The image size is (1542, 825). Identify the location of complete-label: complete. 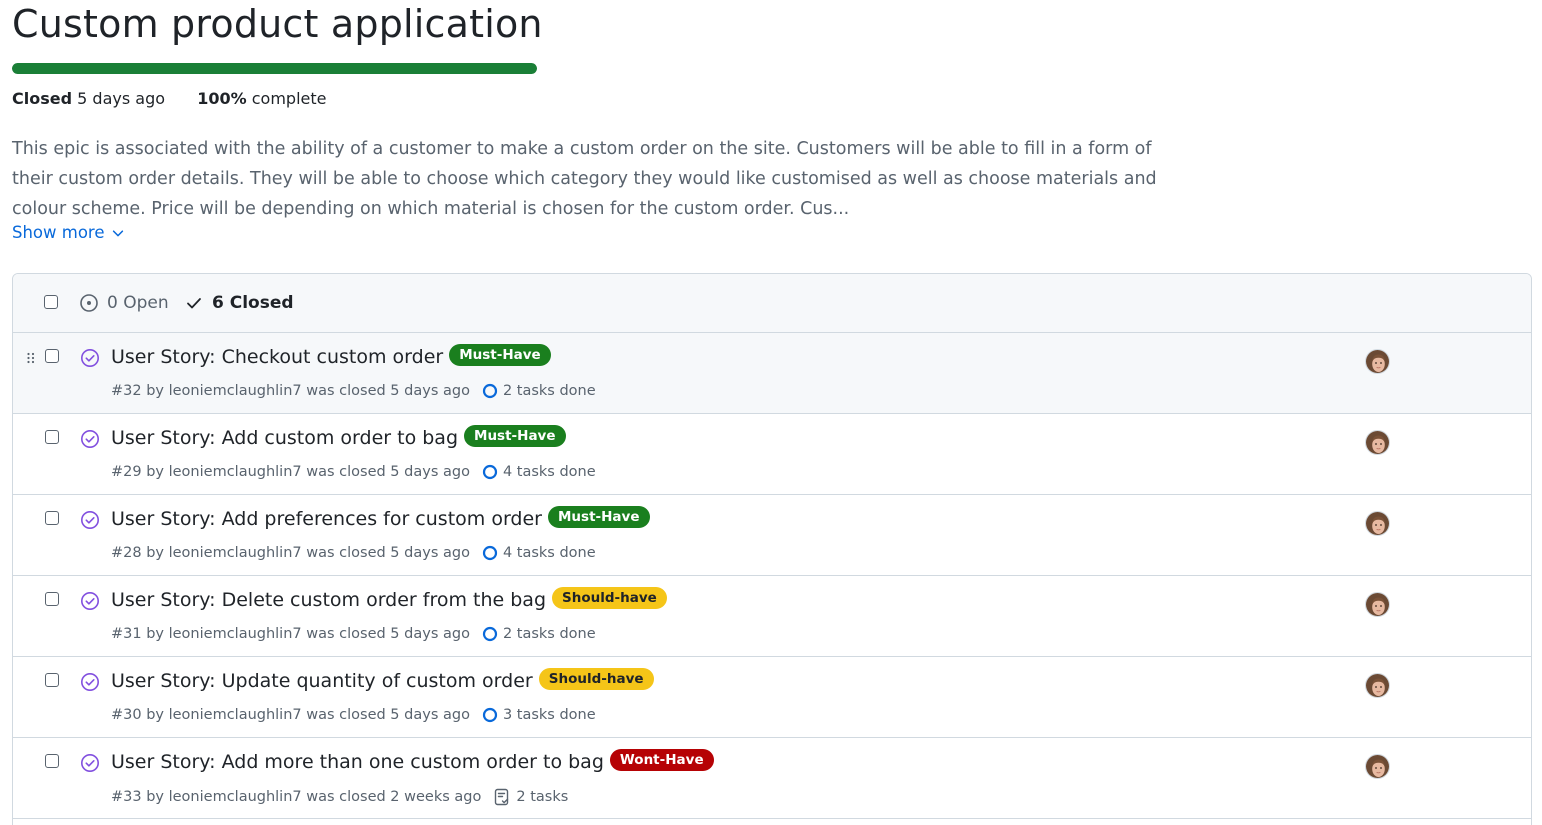
(289, 98).